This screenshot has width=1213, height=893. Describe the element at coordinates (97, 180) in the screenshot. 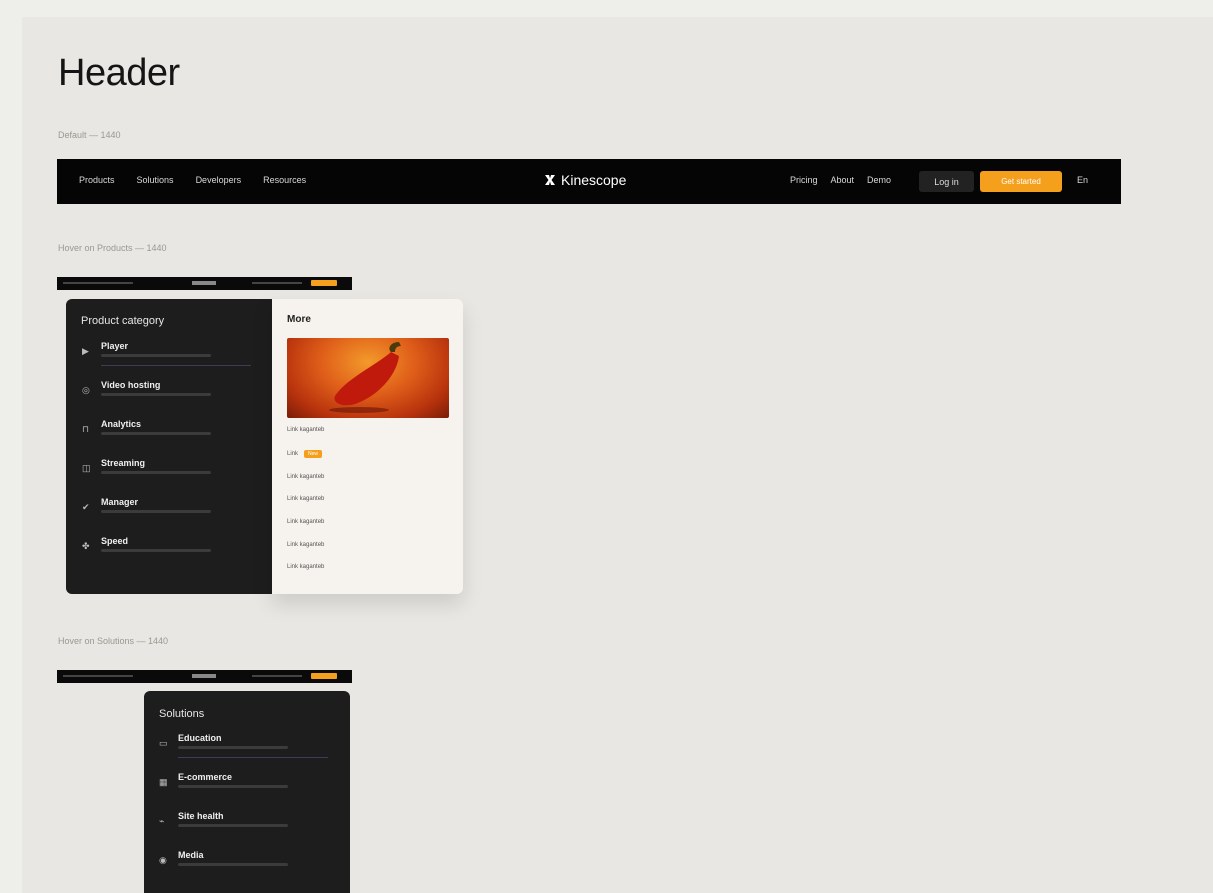

I see `nav-products: Products` at that location.